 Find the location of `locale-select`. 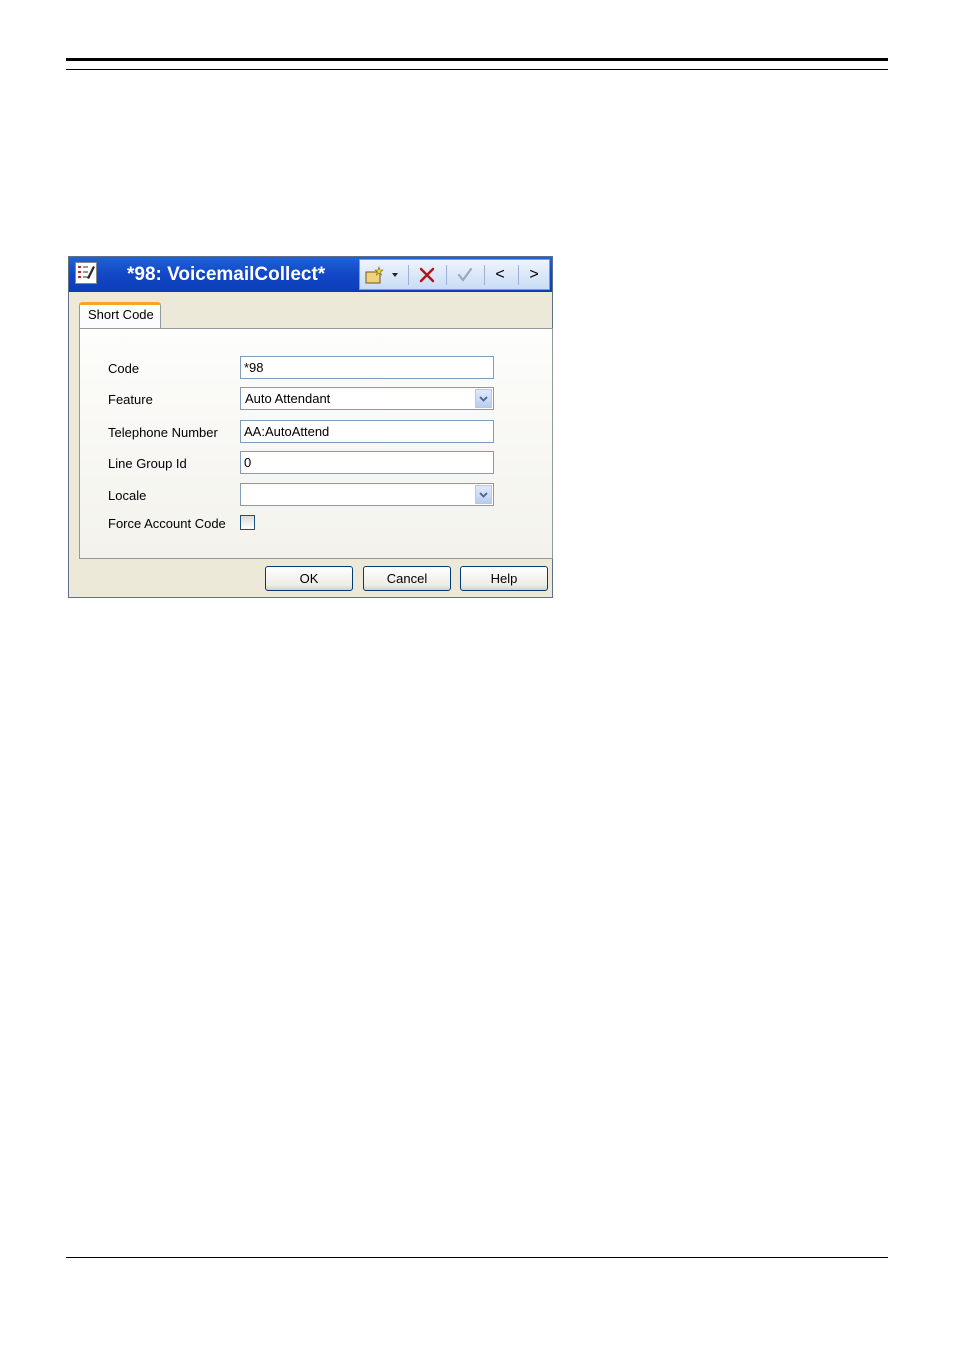

locale-select is located at coordinates (367, 494).